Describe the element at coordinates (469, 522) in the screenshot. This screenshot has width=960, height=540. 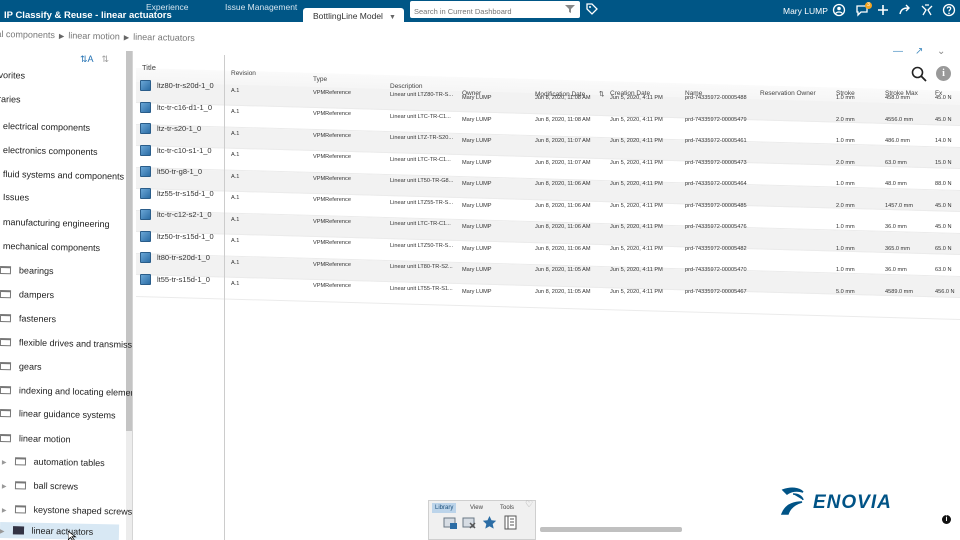
I see `remove-from-library-icon` at that location.